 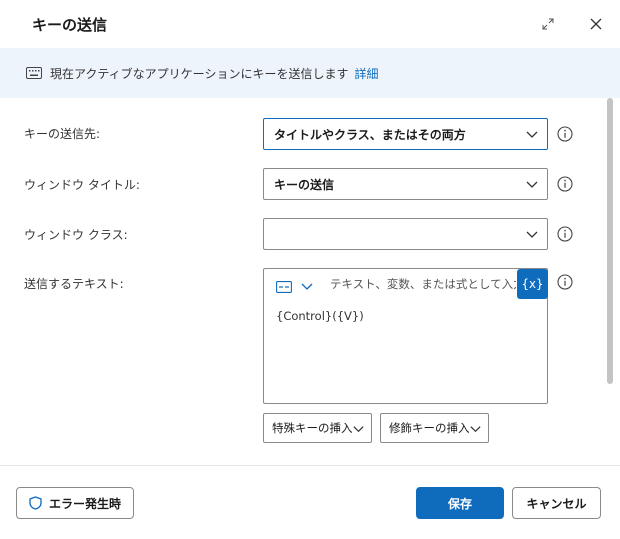 What do you see at coordinates (199, 73) in the screenshot?
I see `banner-text: 現在アクティブなアプリケーションにキーを送信します` at bounding box center [199, 73].